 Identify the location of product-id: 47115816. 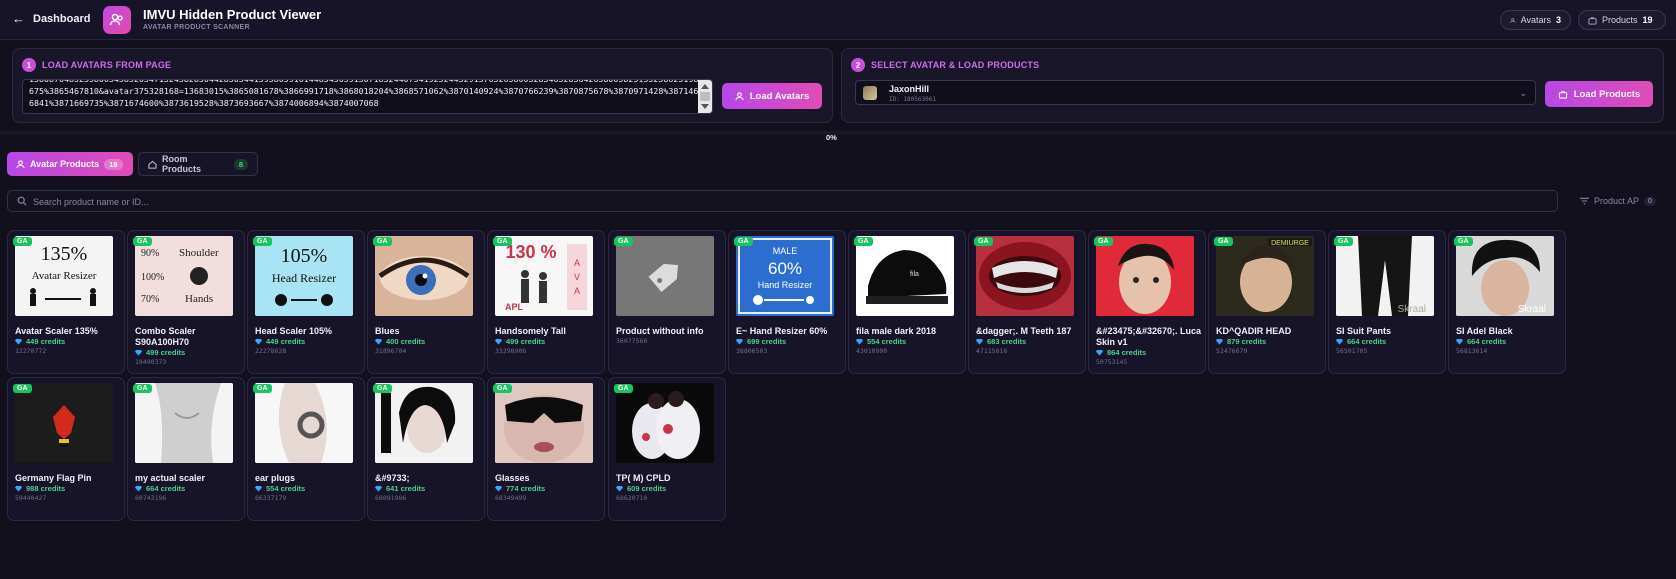
(992, 351).